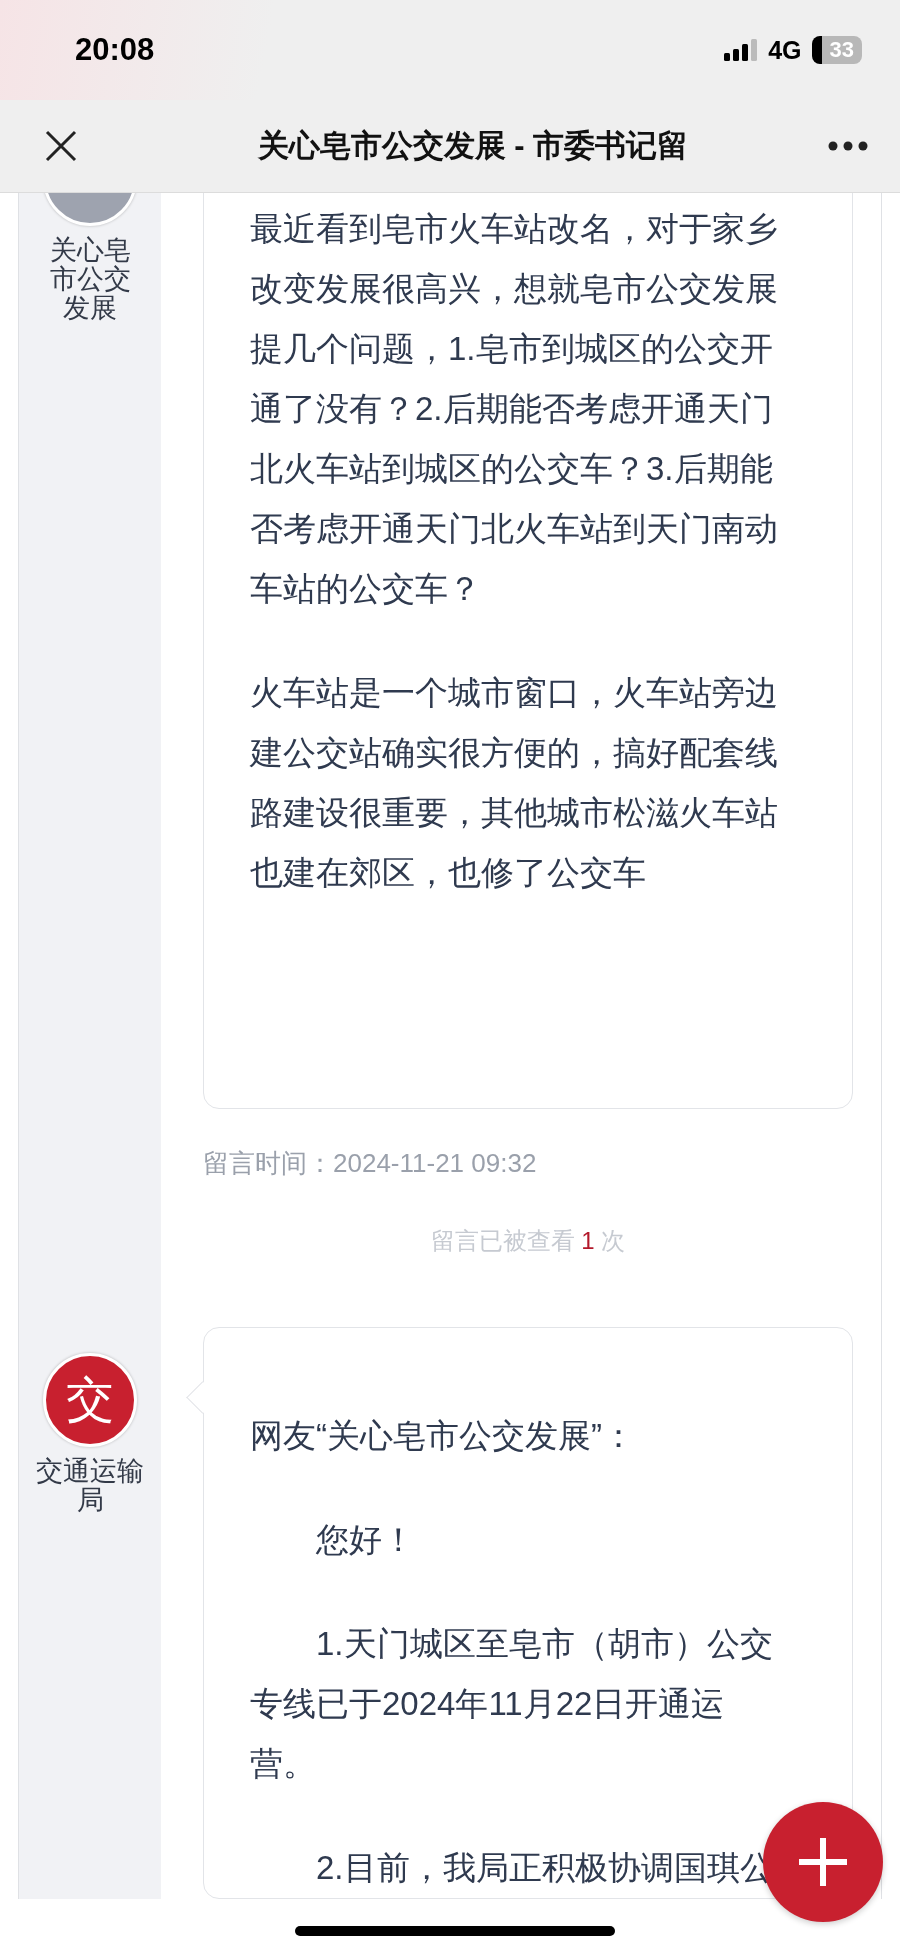  What do you see at coordinates (514, 409) in the screenshot?
I see `message-text: 最近看到皂市火车站改名，对于家乡改变发展很高兴，想就皂市公交发展提几个问题，1.皂市到城区的公交开通了没有？2.后期能否考虑开通天门北火车站到城区的公交车？3.后期能否考虑开通天门北火车站到天门南动车站的公交车？` at bounding box center [514, 409].